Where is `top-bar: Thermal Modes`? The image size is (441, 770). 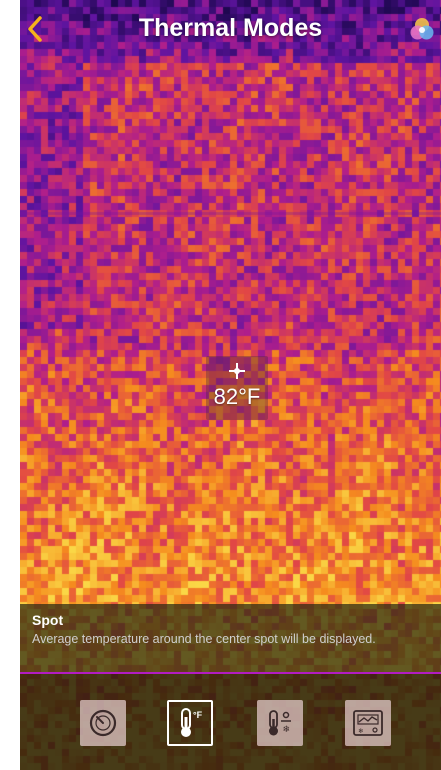 top-bar: Thermal Modes is located at coordinates (230, 29).